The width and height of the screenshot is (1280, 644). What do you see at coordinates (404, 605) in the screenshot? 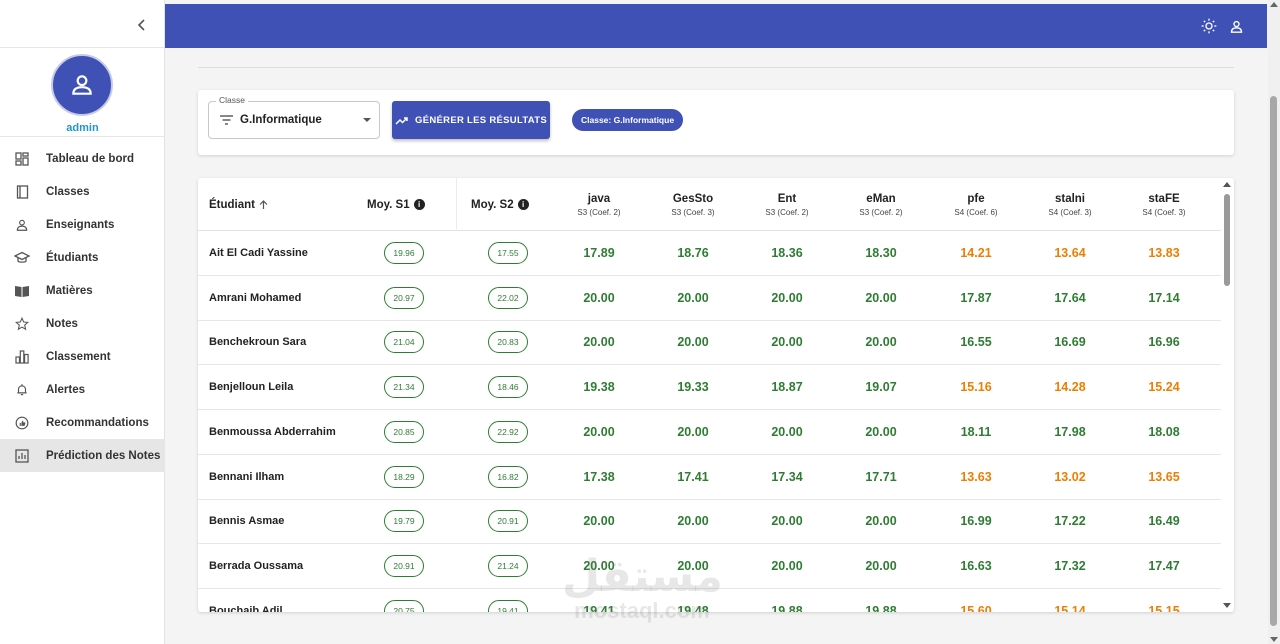
I see `average-s1-badge: 20.75` at bounding box center [404, 605].